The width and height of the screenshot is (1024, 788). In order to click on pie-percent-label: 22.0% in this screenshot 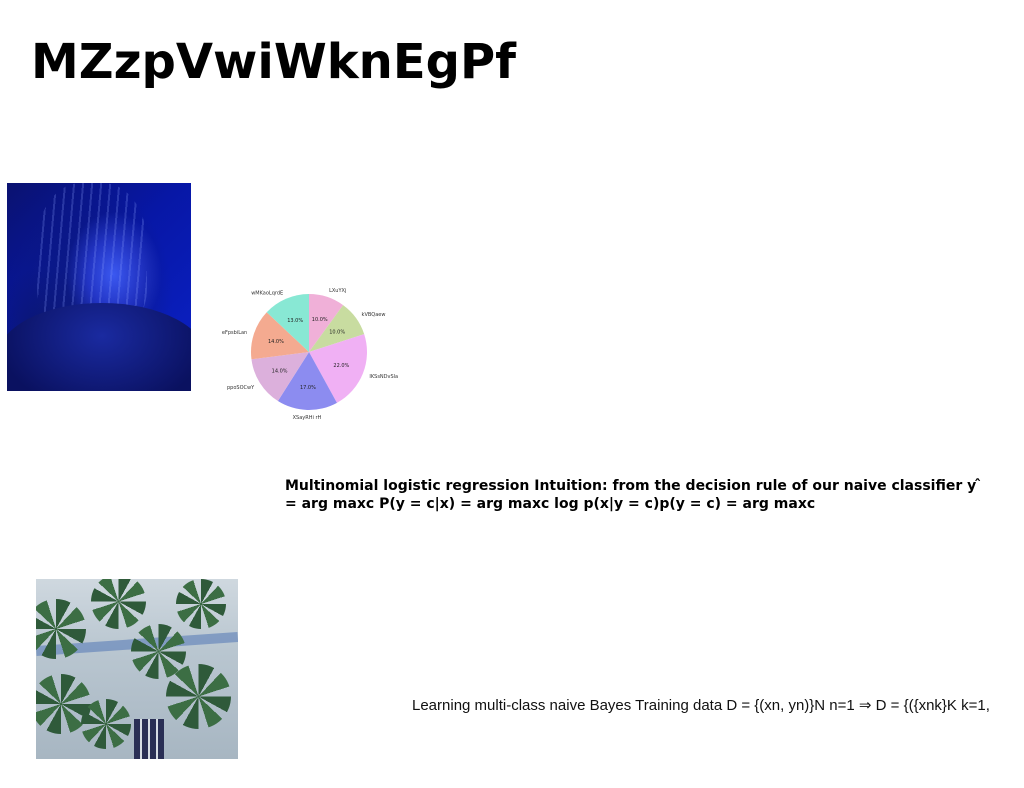, I will do `click(341, 366)`.